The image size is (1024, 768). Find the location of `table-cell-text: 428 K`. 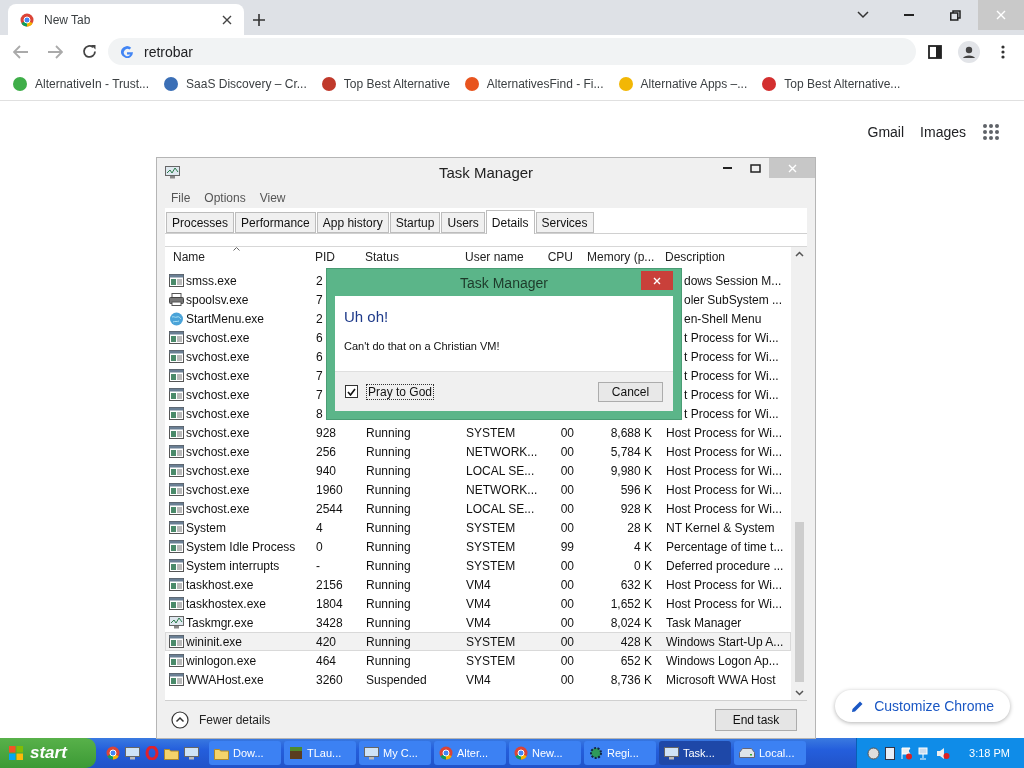

table-cell-text: 428 K is located at coordinates (636, 641).